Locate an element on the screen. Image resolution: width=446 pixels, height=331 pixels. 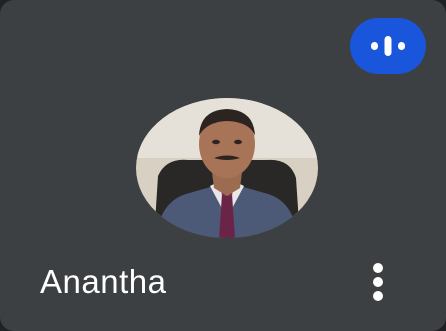
more-vert-icon is located at coordinates (378, 282).